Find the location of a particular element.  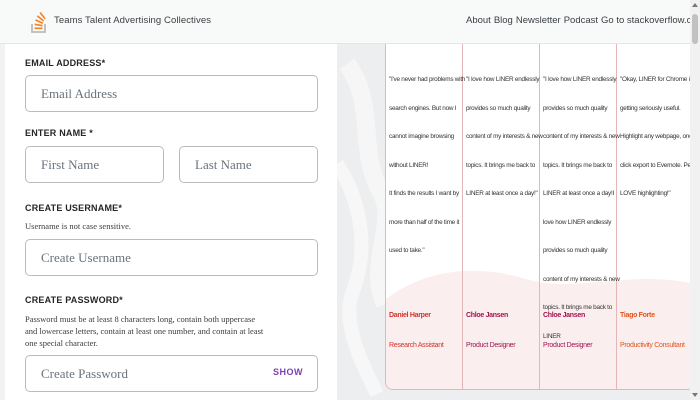

password-field: Create Password SHOW is located at coordinates (171, 373).